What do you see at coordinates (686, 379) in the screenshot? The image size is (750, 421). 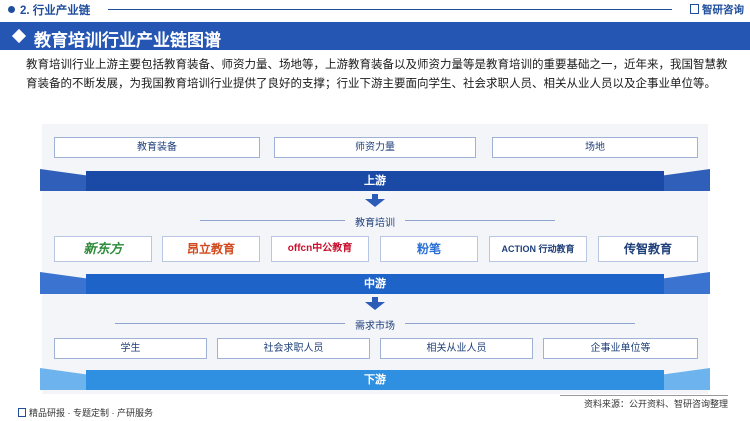 I see `downstream-band-flap-right` at bounding box center [686, 379].